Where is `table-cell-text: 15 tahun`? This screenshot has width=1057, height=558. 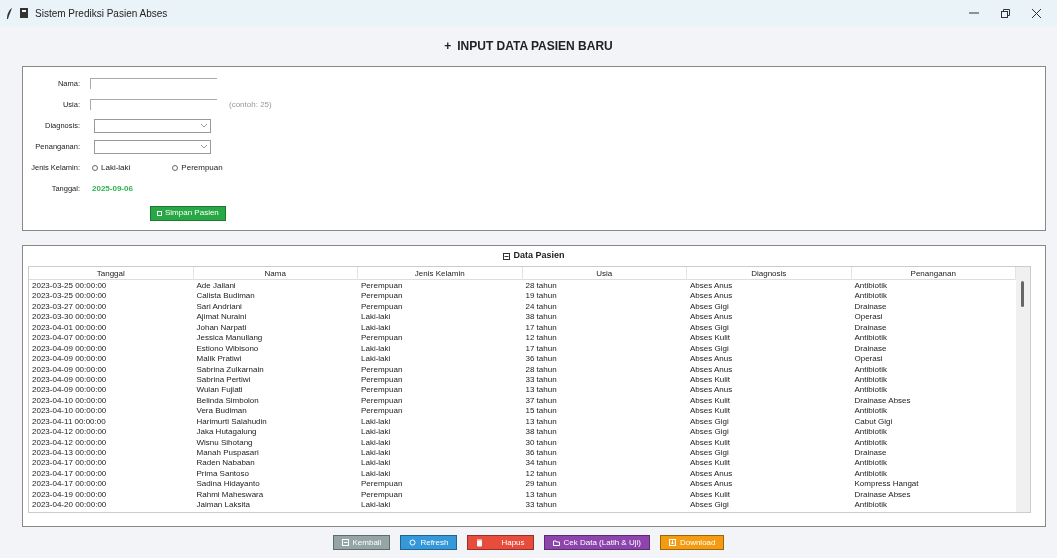
table-cell-text: 15 tahun is located at coordinates (541, 411).